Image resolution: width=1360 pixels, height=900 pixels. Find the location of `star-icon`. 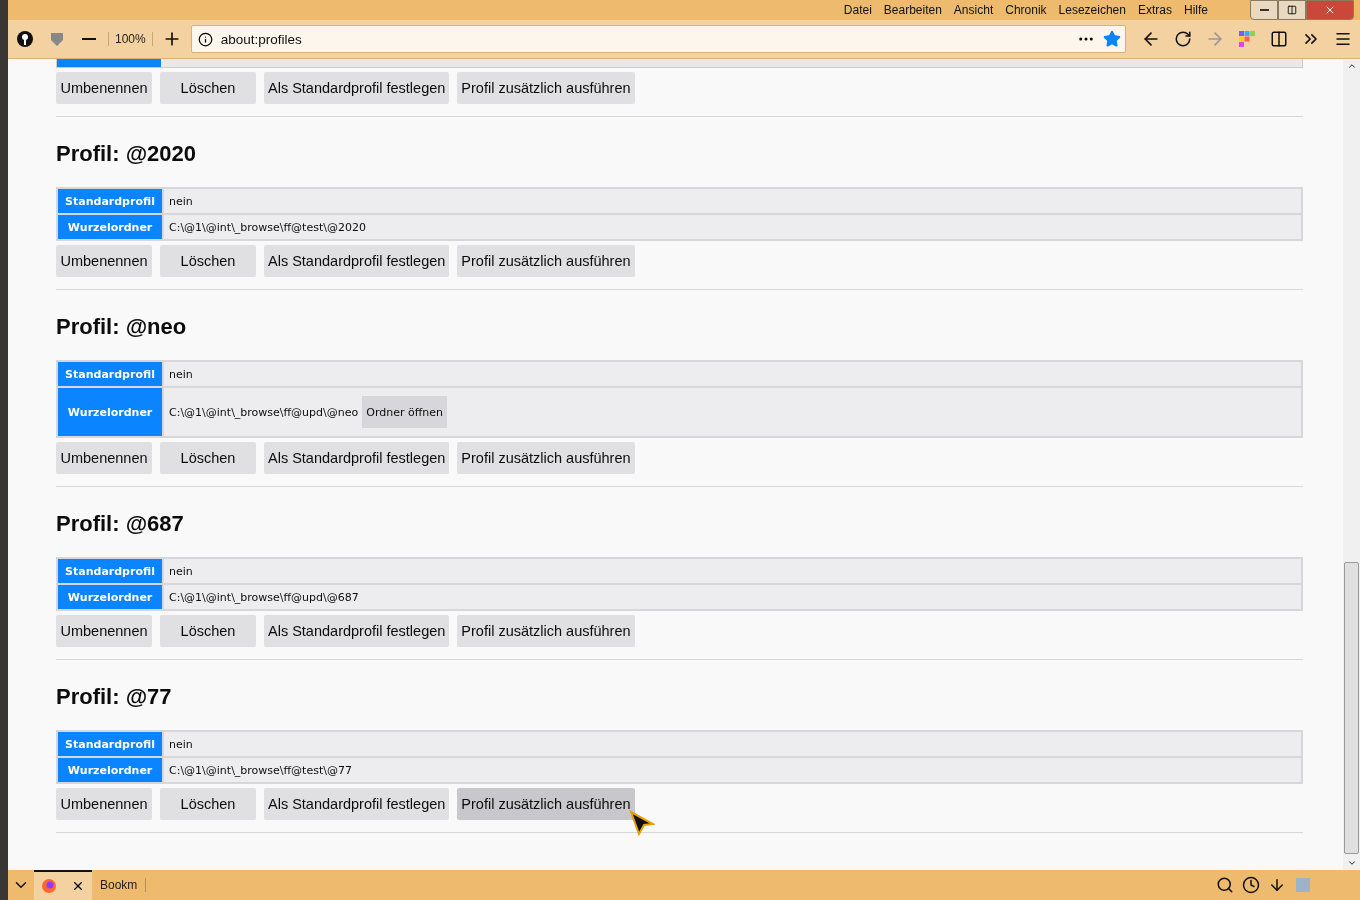

star-icon is located at coordinates (1112, 39).